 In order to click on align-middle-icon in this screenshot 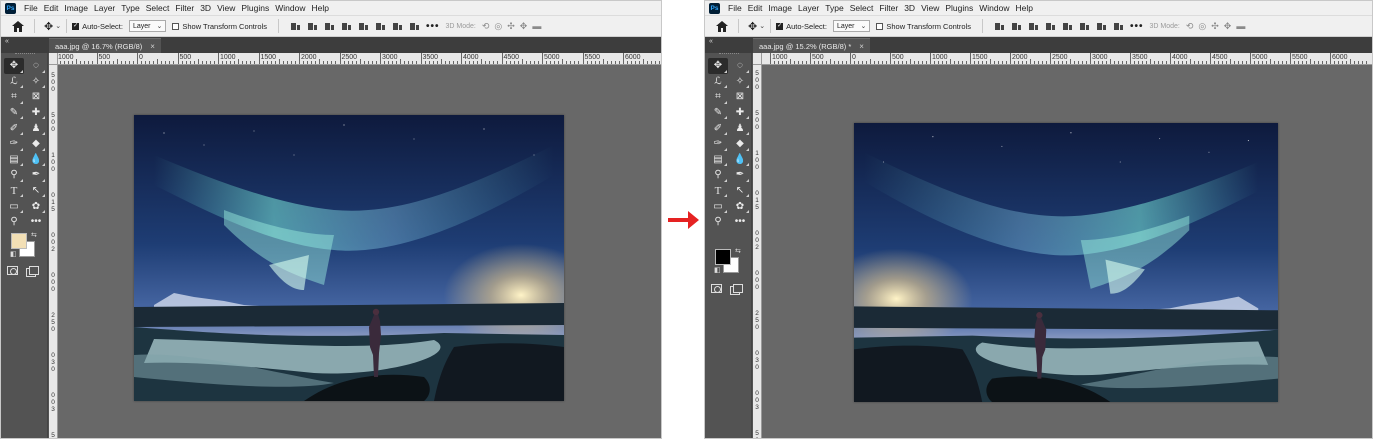, I will do `click(380, 26)`.